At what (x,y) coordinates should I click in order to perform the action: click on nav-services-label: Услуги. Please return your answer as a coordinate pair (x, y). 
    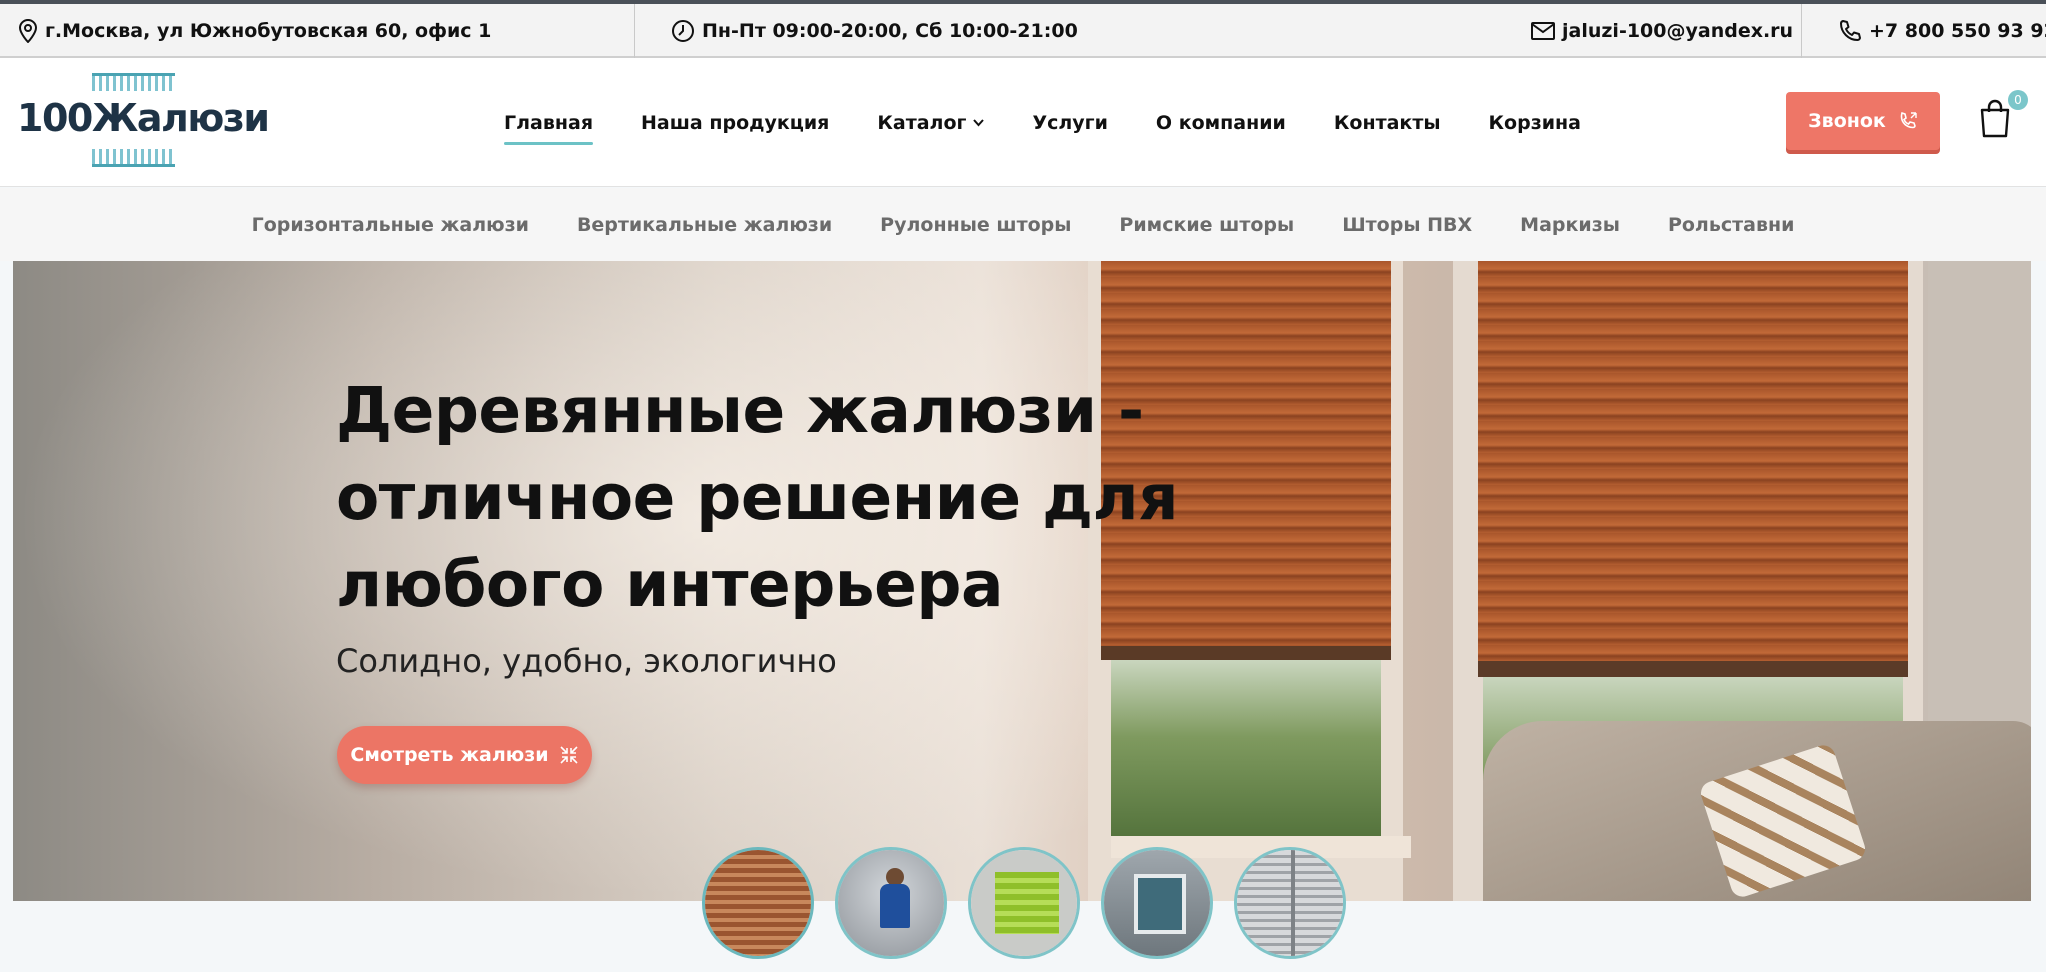
    Looking at the image, I should click on (1070, 122).